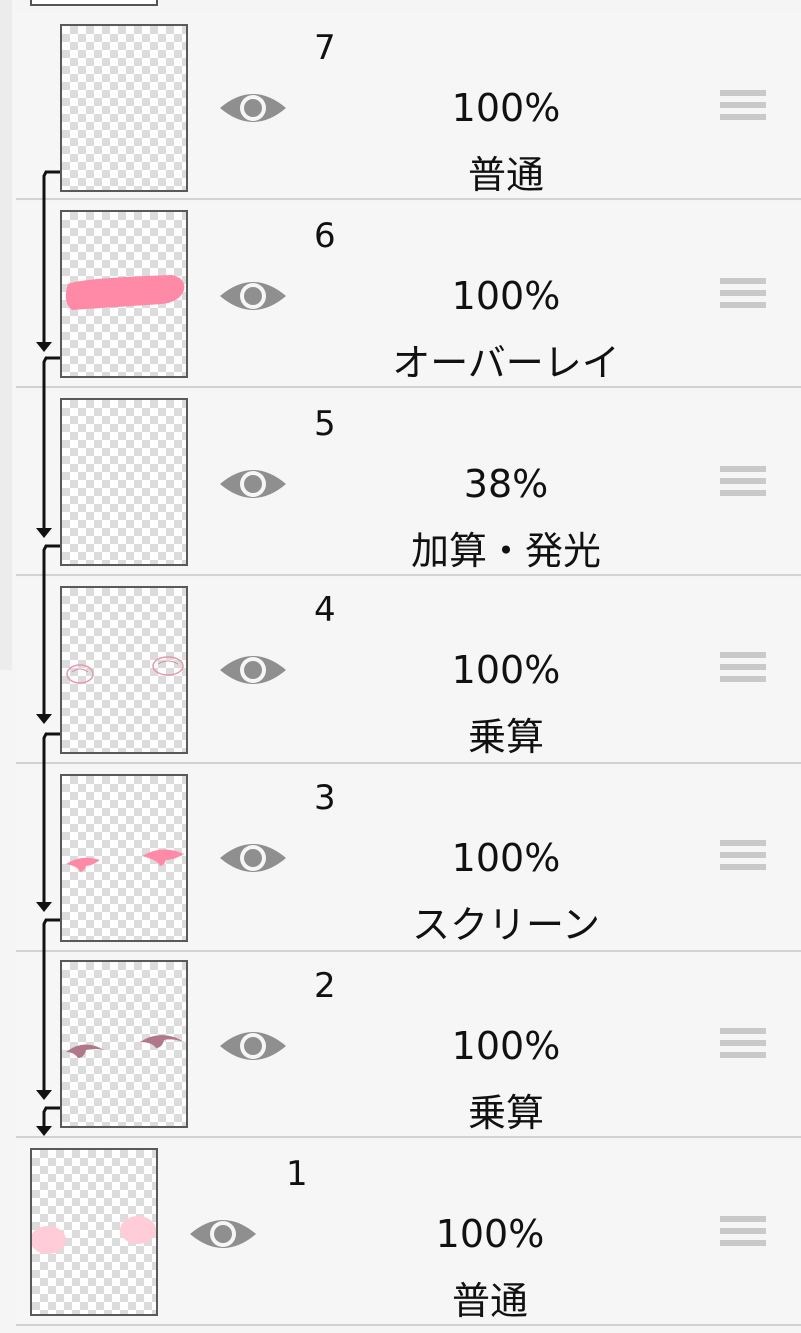 The width and height of the screenshot is (801, 1333). I want to click on layer-row-7: 7 100% 普通, so click(408, 107).